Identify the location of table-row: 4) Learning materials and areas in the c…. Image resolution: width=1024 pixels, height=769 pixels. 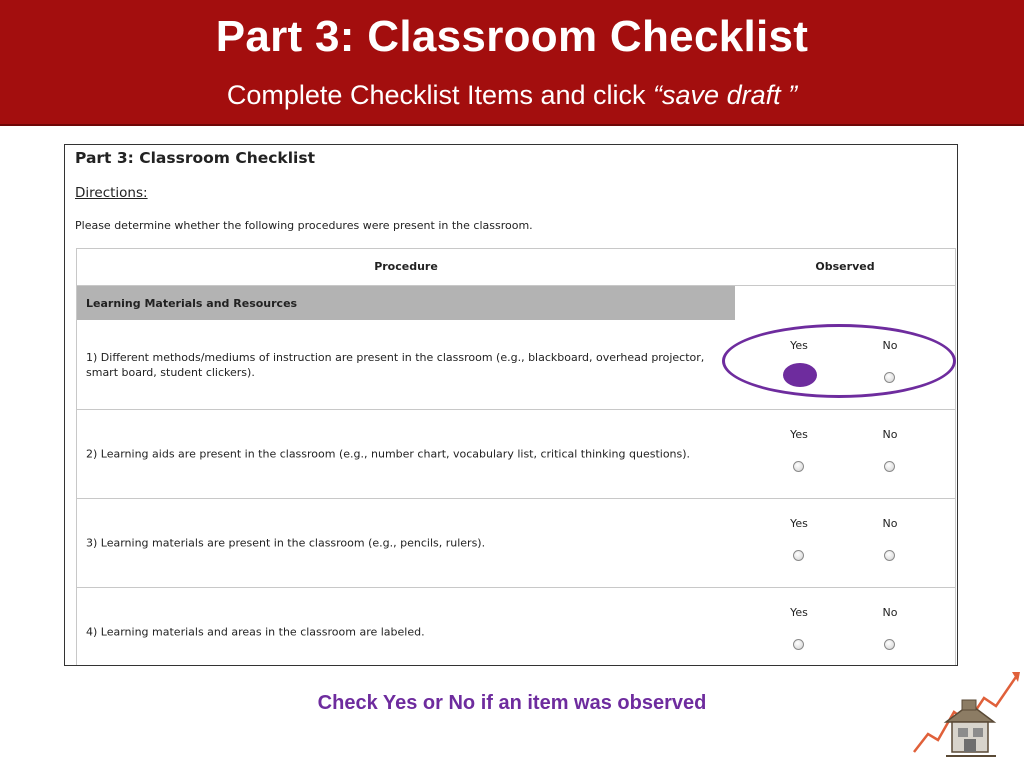
(516, 626).